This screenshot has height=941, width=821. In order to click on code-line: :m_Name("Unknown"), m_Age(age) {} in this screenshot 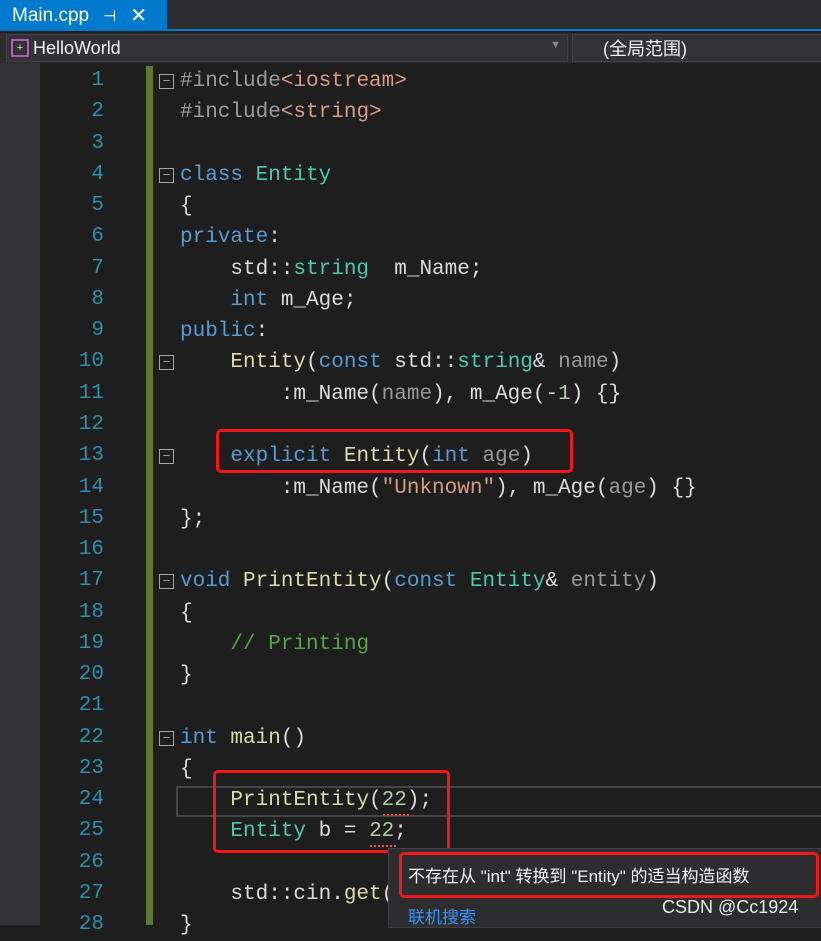, I will do `click(438, 488)`.